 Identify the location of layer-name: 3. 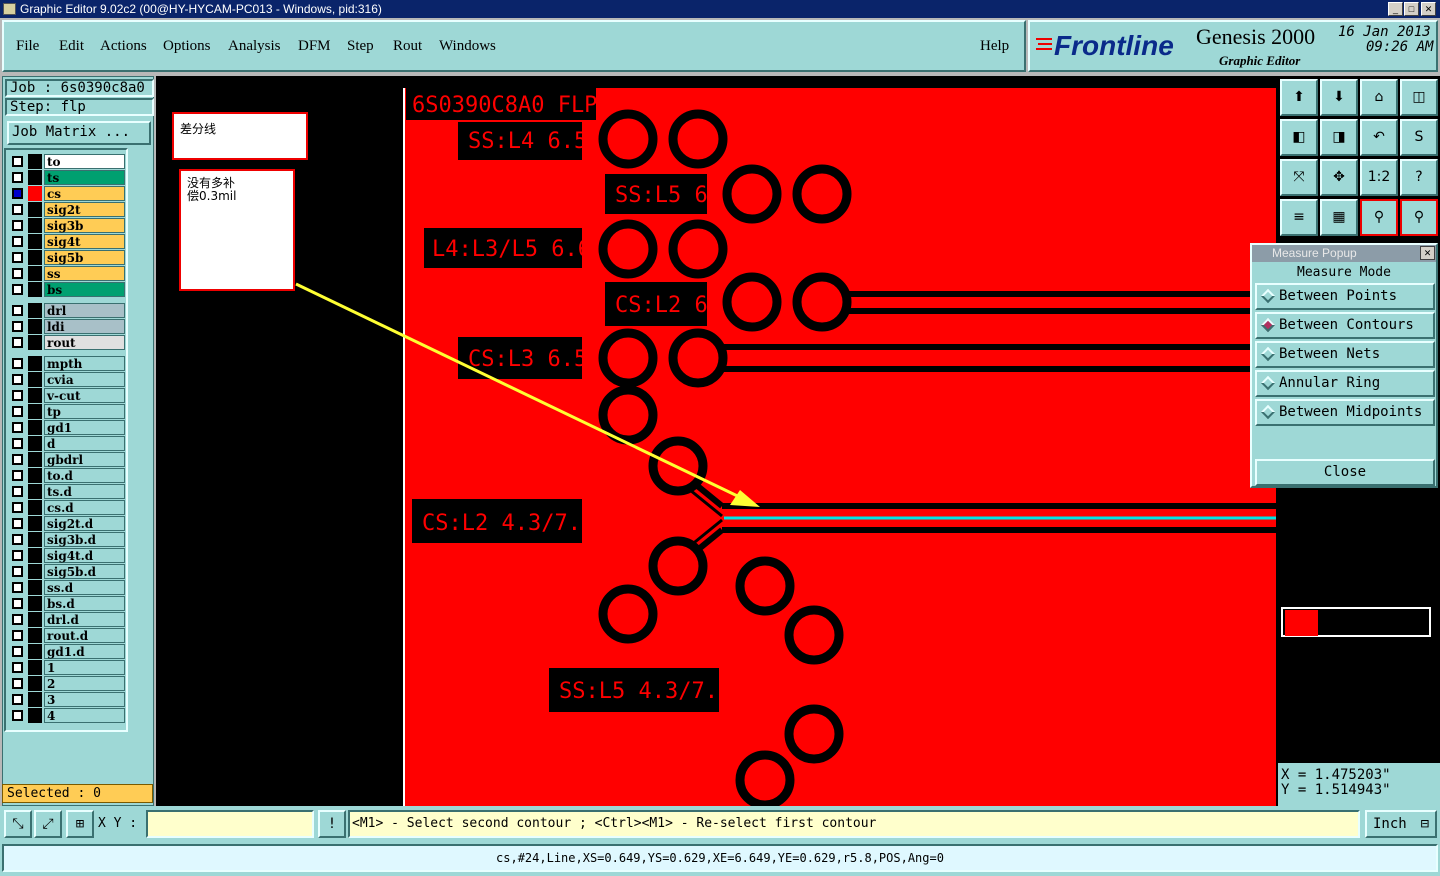
(84, 699).